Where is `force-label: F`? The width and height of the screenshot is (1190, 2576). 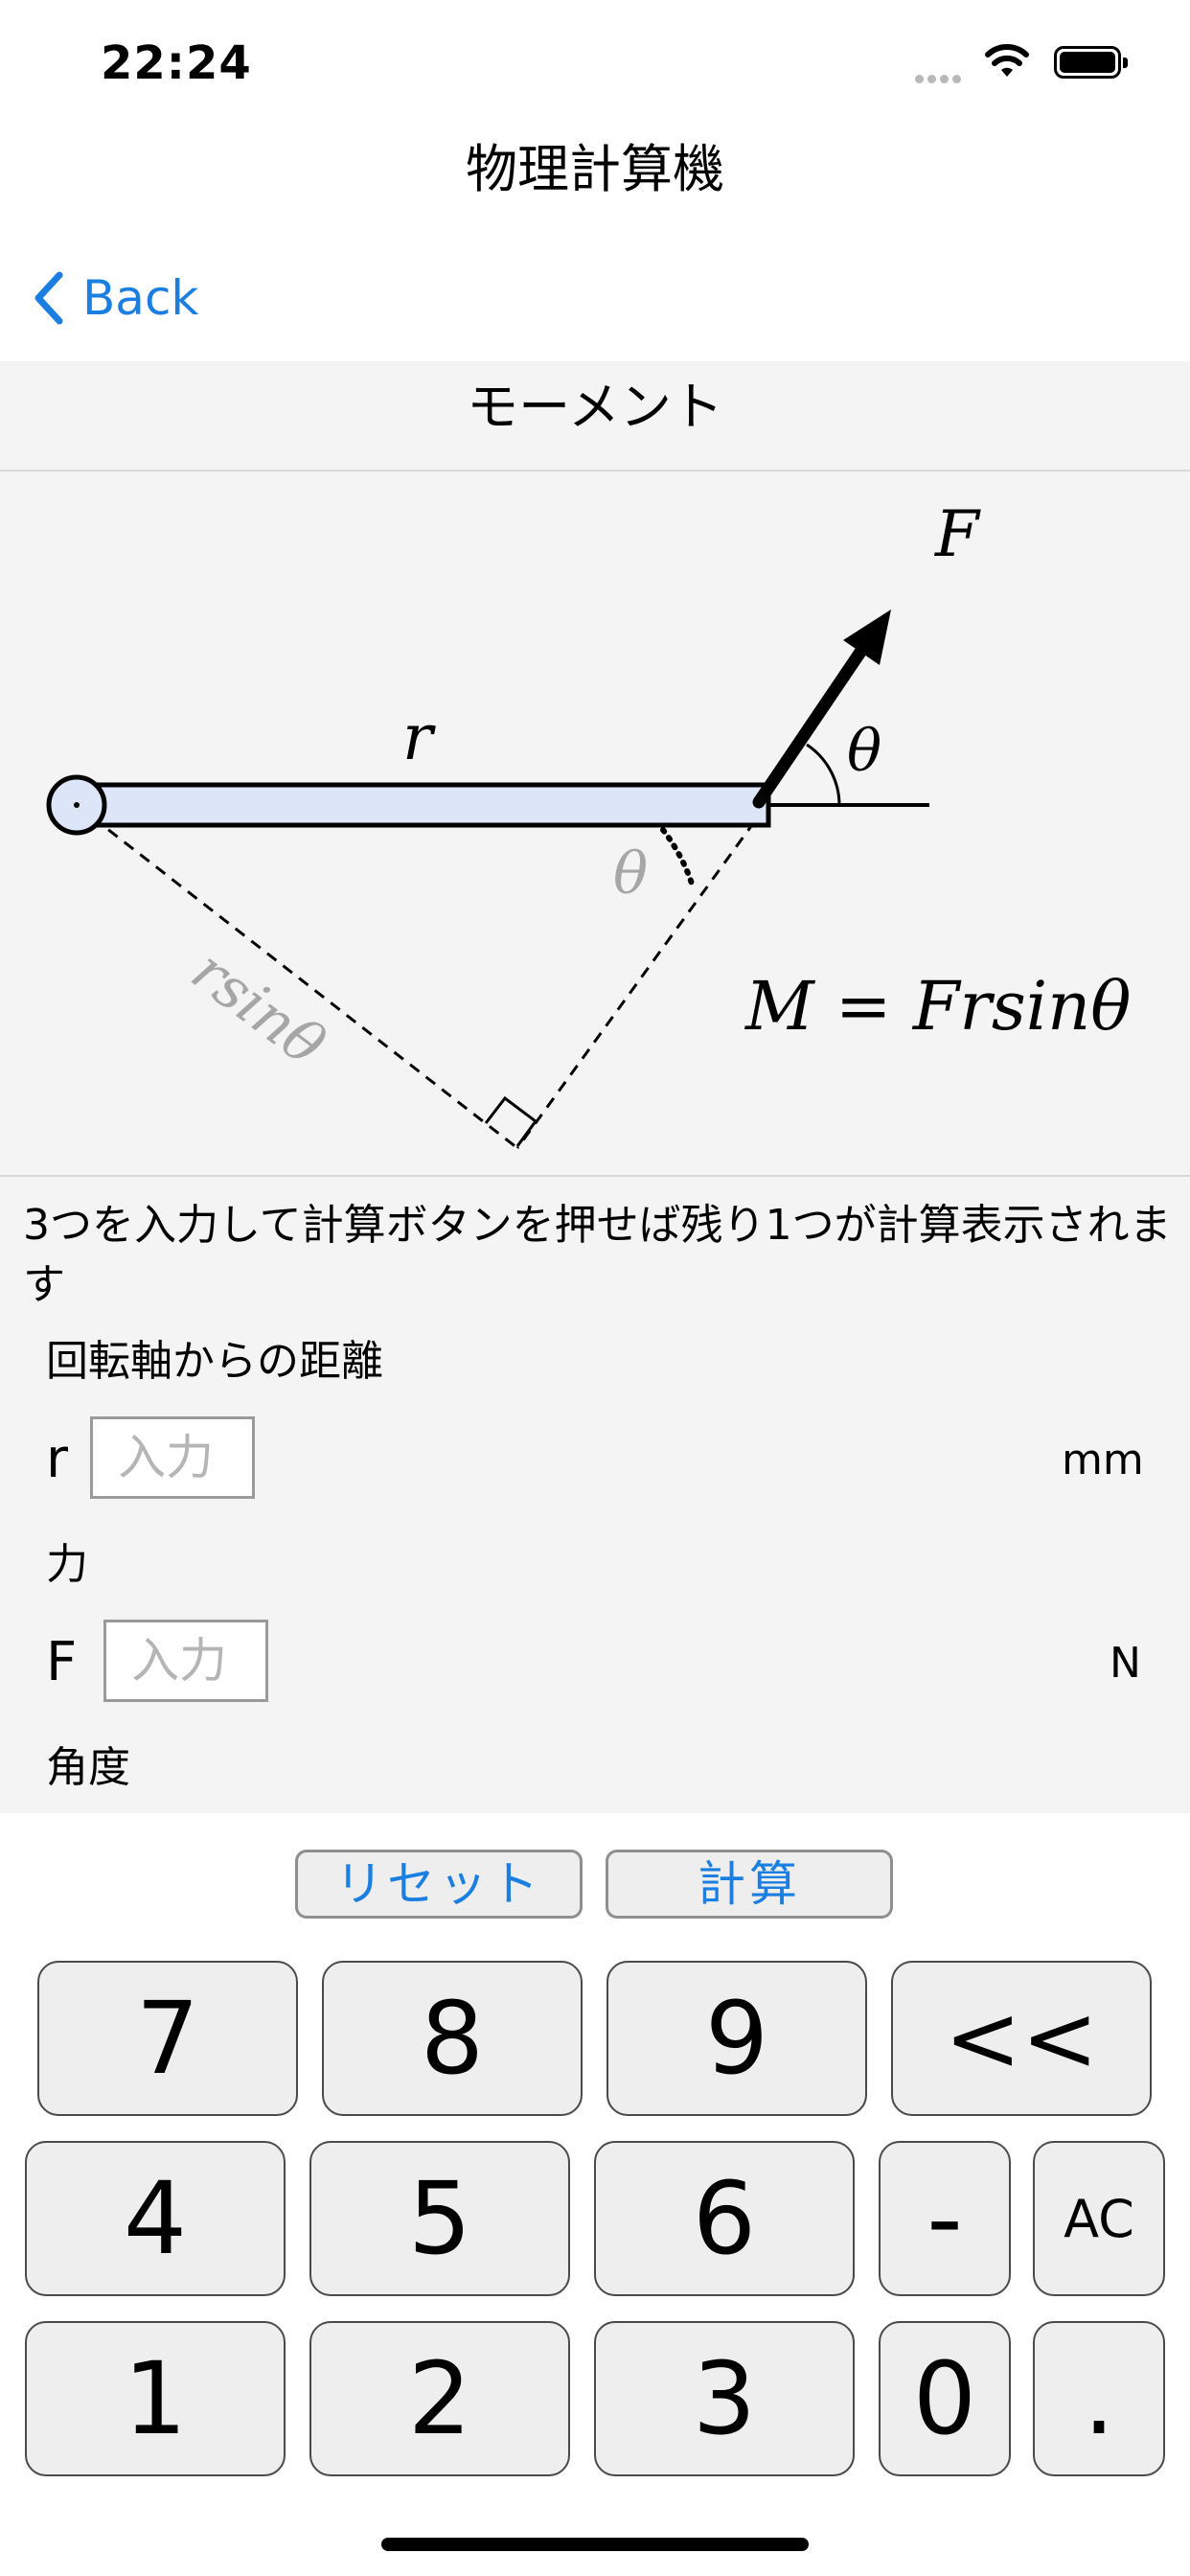
force-label: F is located at coordinates (958, 534).